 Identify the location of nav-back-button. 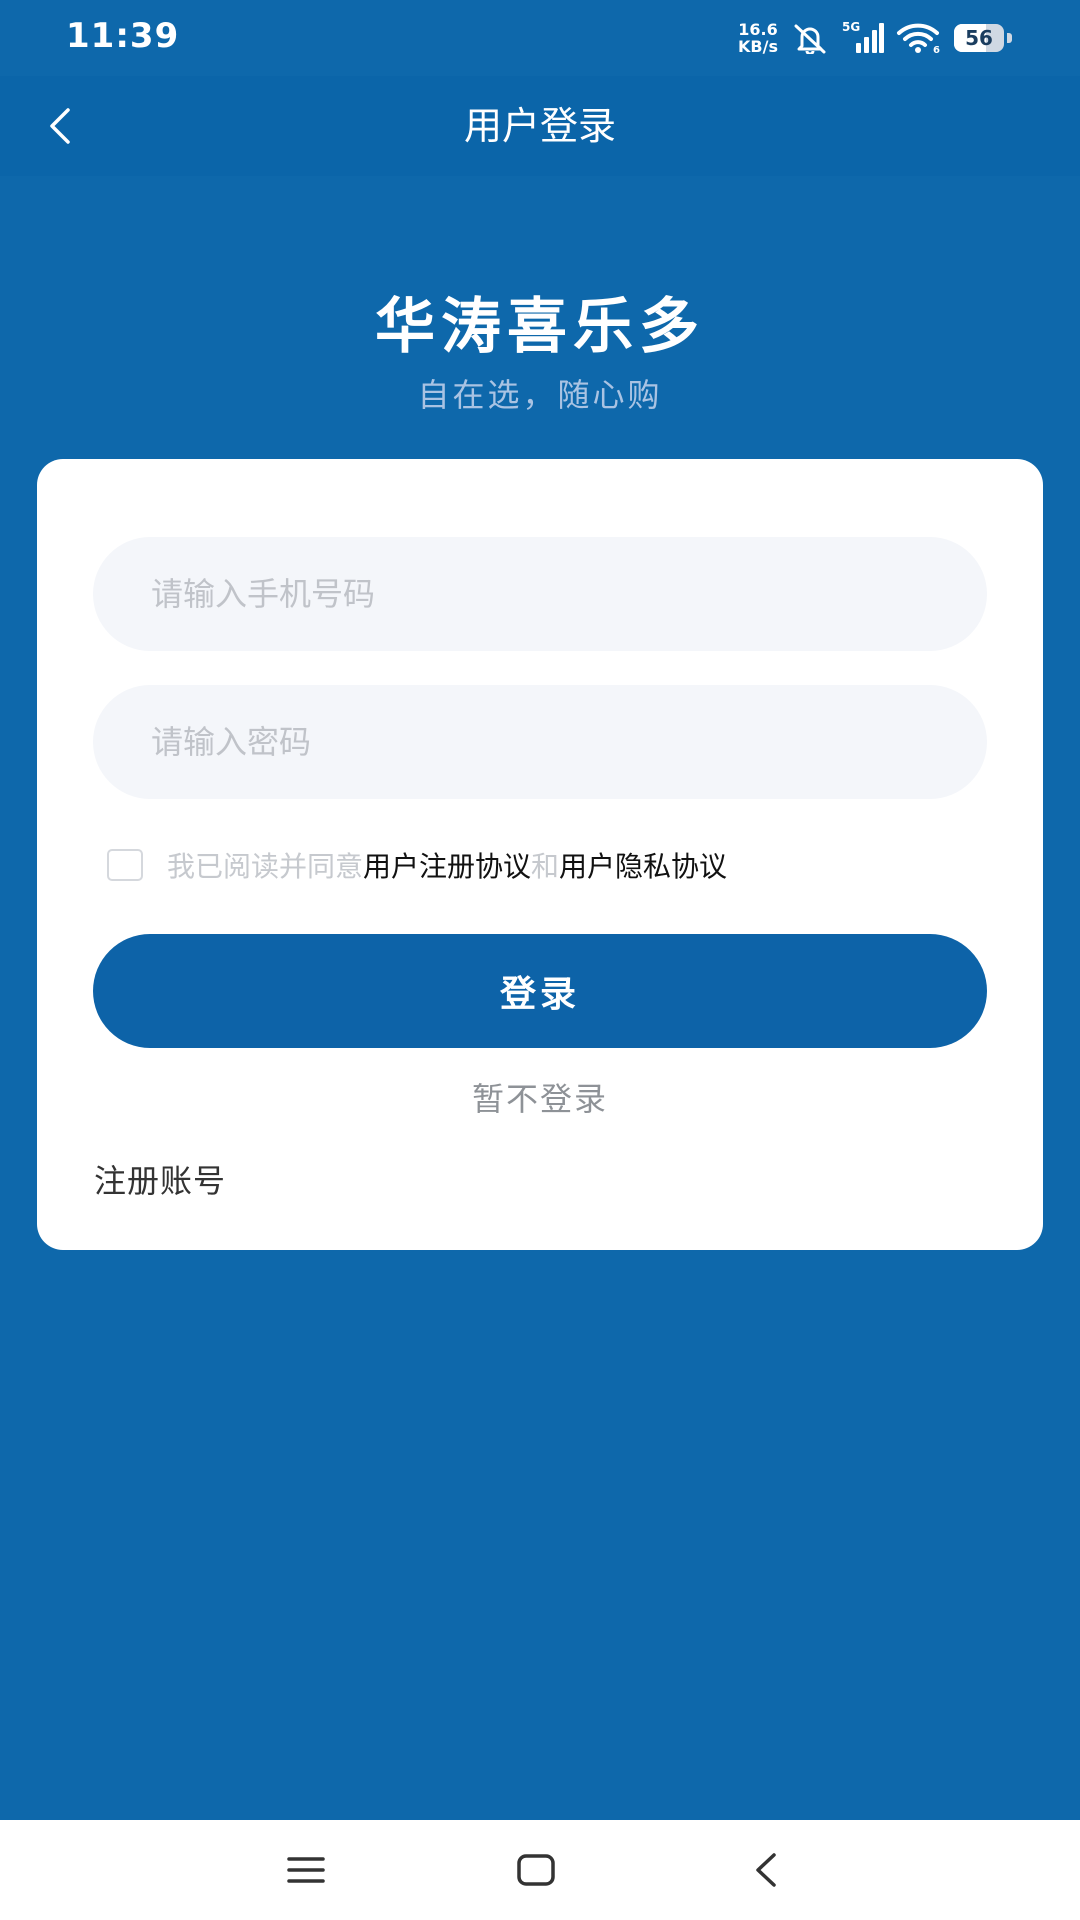
(766, 1870).